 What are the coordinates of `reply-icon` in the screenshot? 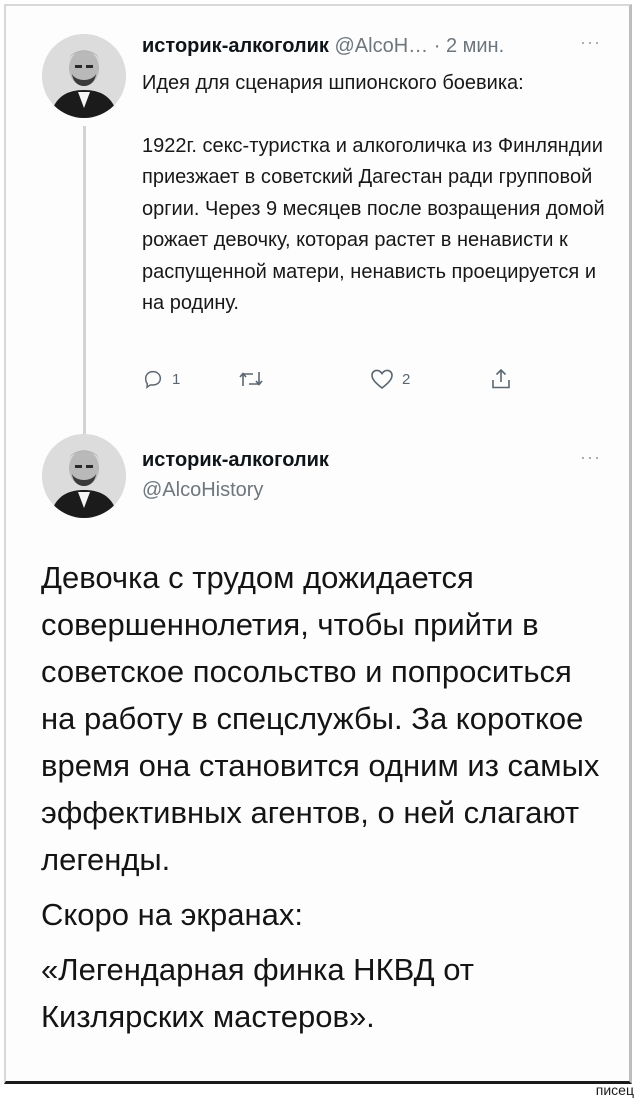 It's located at (153, 379).